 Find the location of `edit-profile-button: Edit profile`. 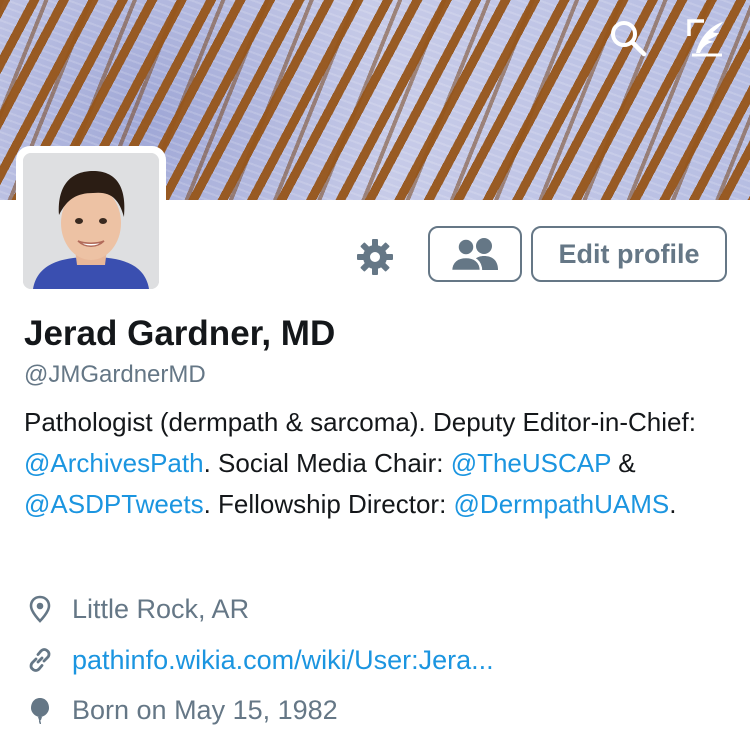

edit-profile-button: Edit profile is located at coordinates (629, 254).